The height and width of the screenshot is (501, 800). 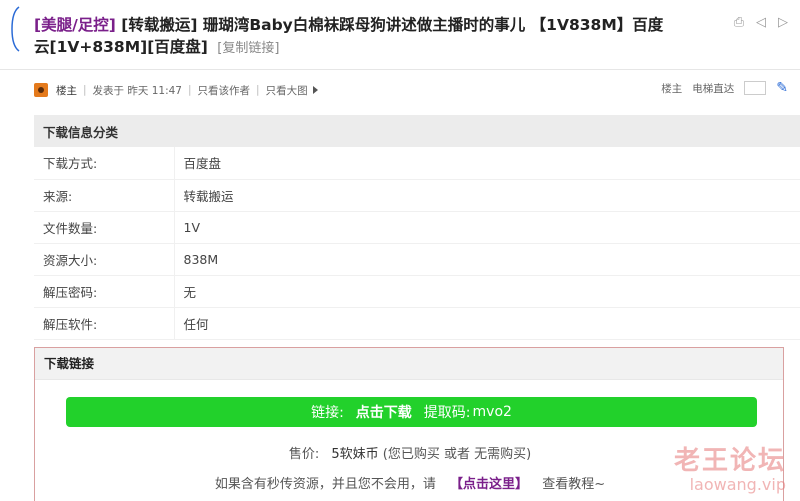 I want to click on tutorial-link: 【点击这里】, so click(x=489, y=484).